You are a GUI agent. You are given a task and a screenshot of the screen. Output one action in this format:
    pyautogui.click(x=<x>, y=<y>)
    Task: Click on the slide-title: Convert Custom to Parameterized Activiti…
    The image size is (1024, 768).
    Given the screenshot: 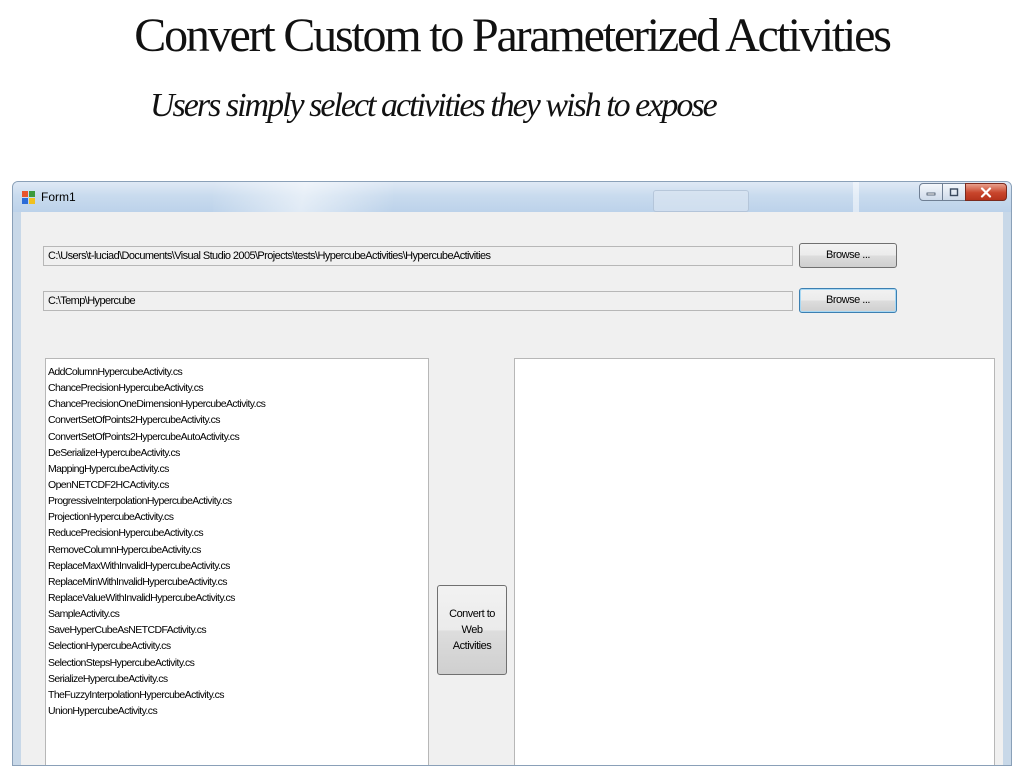 What is the action you would take?
    pyautogui.click(x=513, y=35)
    